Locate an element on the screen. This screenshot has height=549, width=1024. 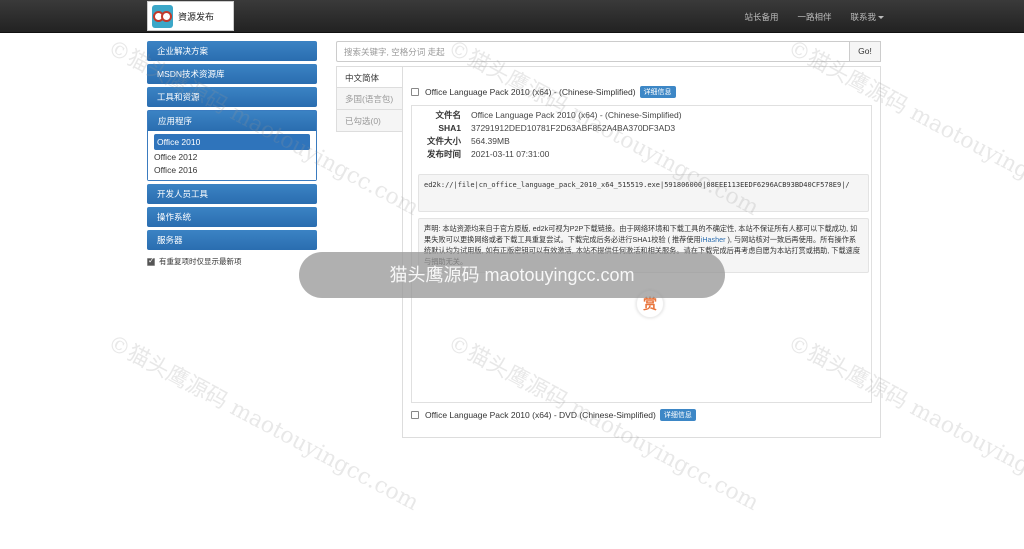
sidebar-sub-list: Office 2010 Office 2012 Office 2016 is located at coordinates (232, 155).